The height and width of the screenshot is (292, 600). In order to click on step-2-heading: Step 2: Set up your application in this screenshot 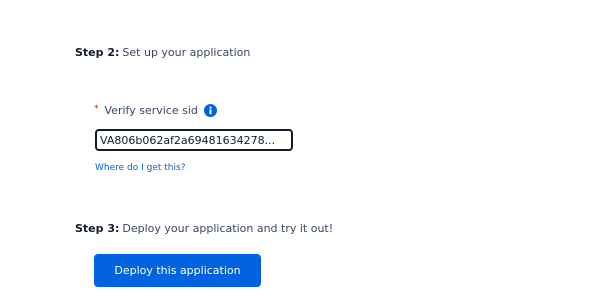, I will do `click(162, 53)`.